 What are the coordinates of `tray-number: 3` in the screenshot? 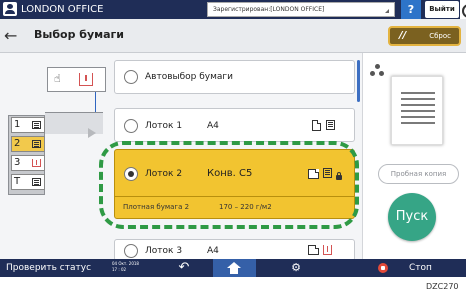 It's located at (17, 162).